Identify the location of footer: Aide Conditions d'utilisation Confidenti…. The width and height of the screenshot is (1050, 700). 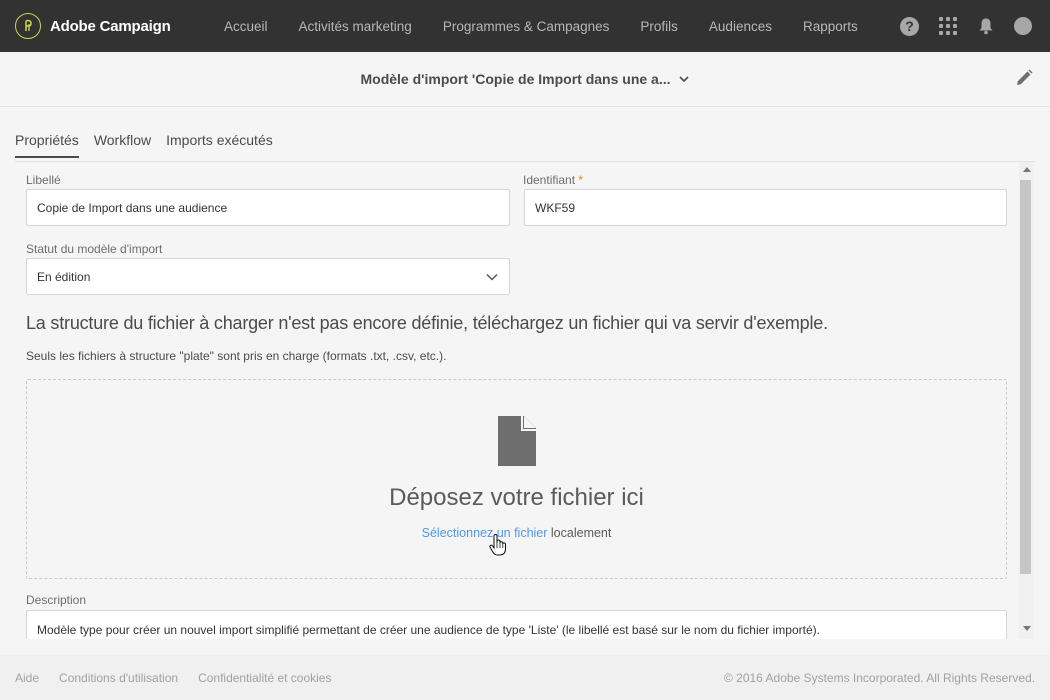
(525, 677).